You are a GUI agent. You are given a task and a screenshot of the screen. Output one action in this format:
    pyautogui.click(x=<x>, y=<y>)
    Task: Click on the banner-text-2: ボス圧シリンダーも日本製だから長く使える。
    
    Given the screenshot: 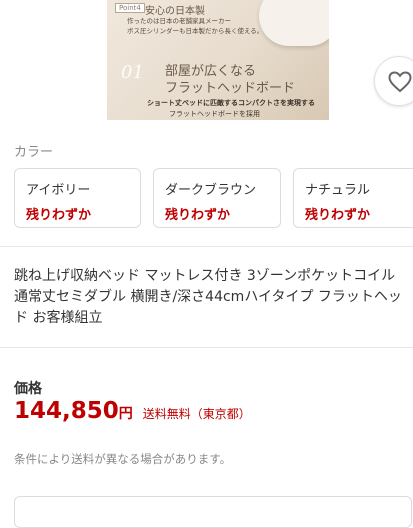 What is the action you would take?
    pyautogui.click(x=195, y=31)
    